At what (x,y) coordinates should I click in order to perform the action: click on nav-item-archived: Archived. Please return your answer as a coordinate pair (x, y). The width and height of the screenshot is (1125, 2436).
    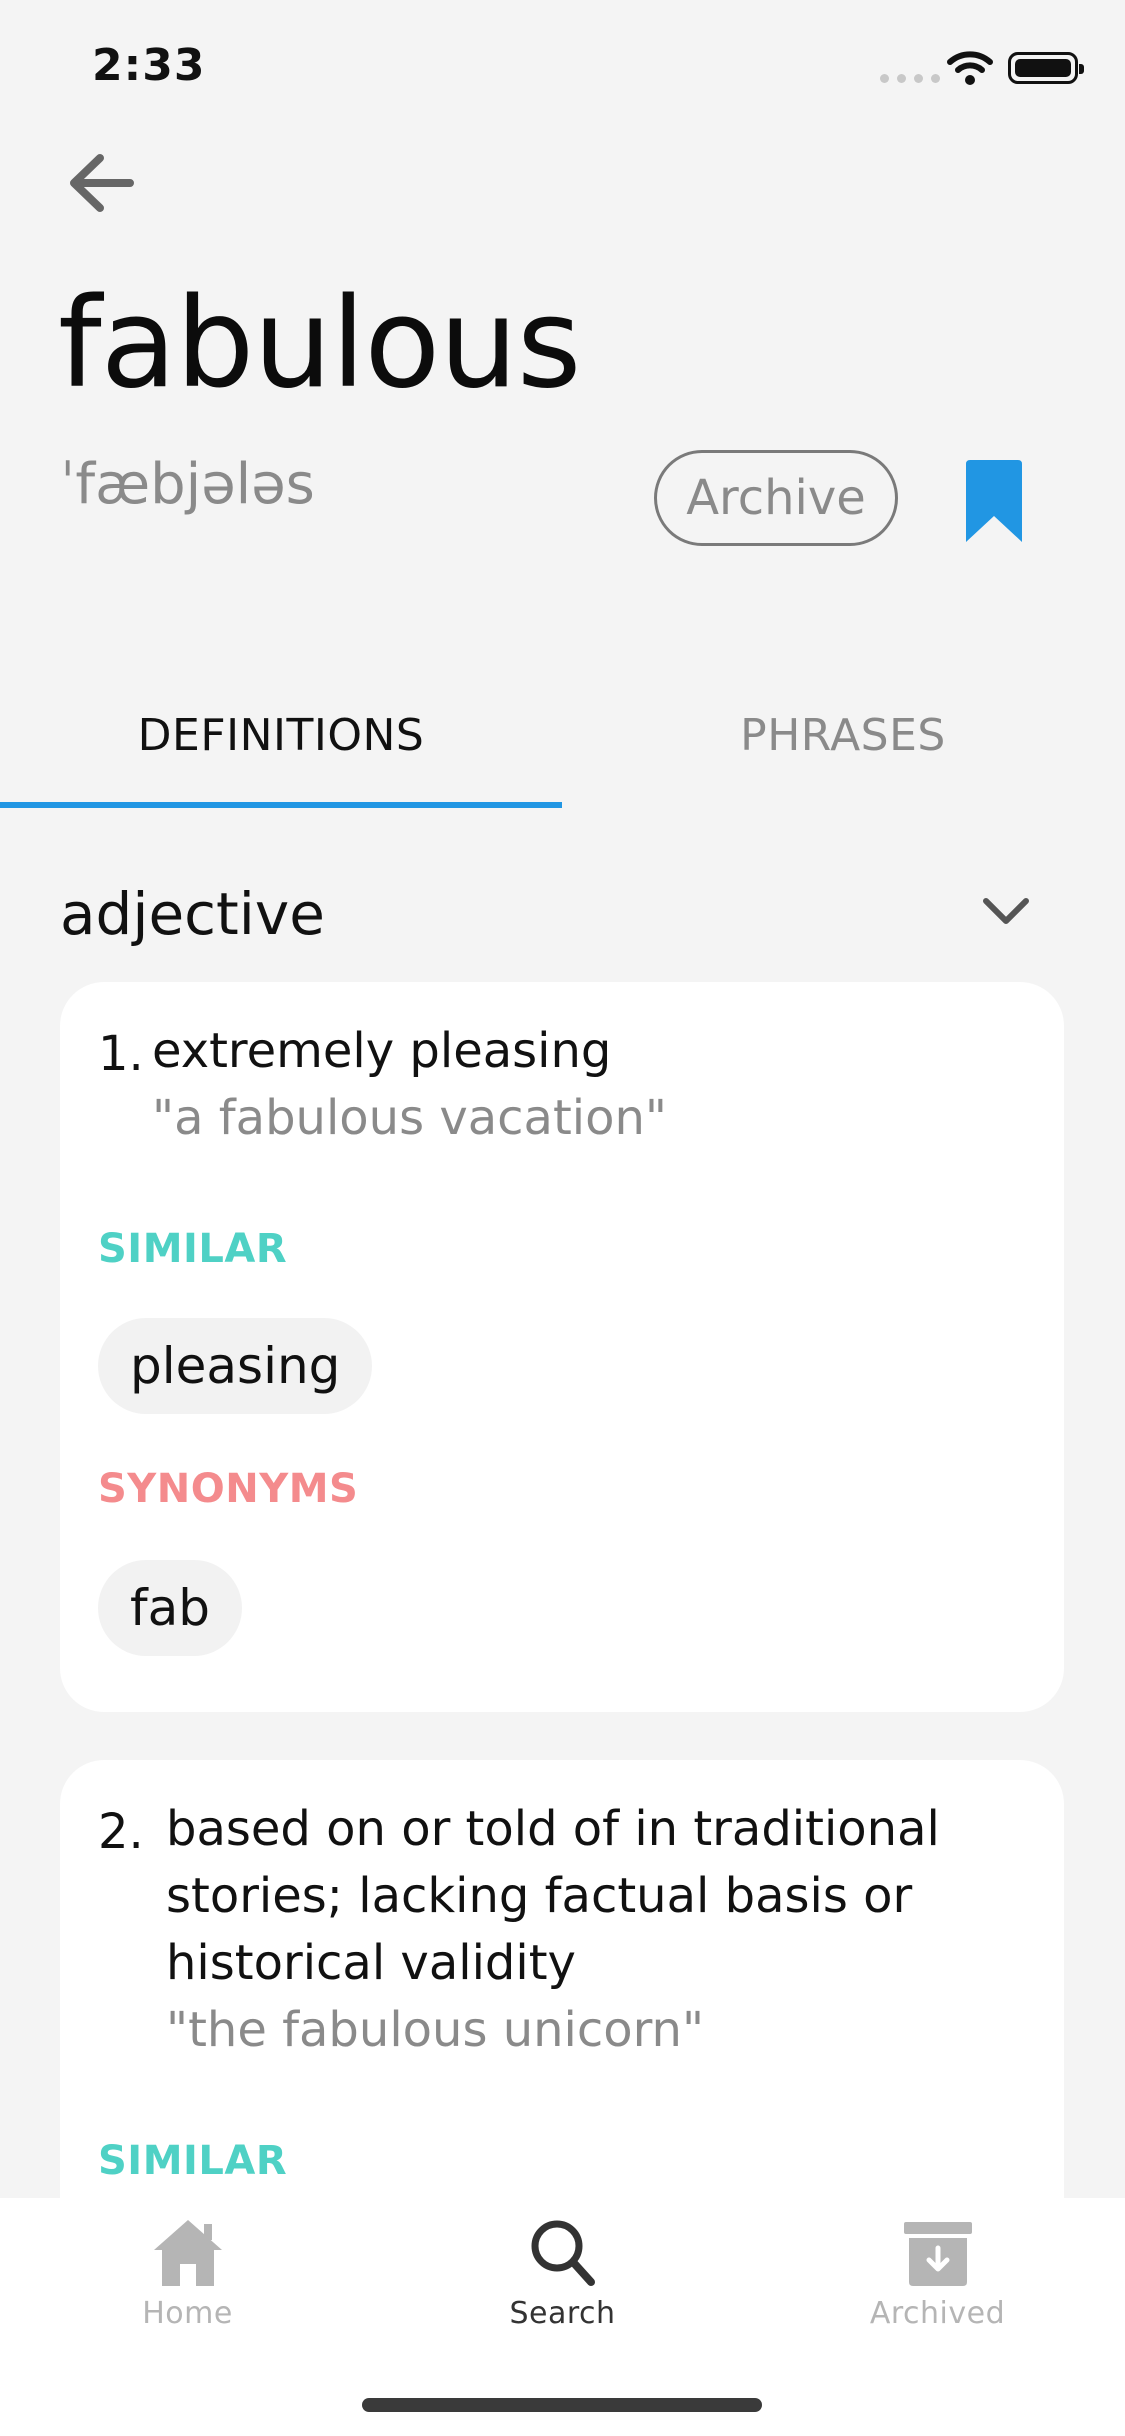
    Looking at the image, I should click on (937, 2273).